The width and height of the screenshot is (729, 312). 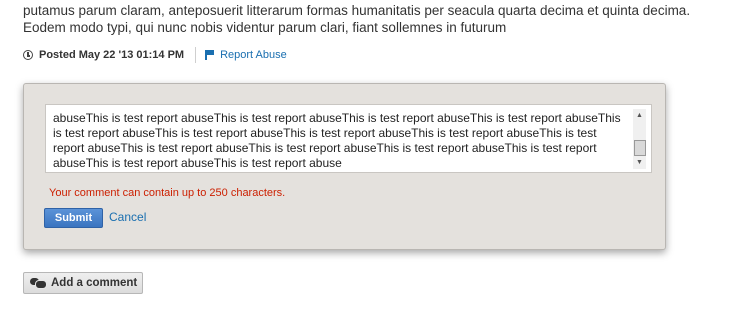 What do you see at coordinates (640, 148) in the screenshot?
I see `scroll-thumb` at bounding box center [640, 148].